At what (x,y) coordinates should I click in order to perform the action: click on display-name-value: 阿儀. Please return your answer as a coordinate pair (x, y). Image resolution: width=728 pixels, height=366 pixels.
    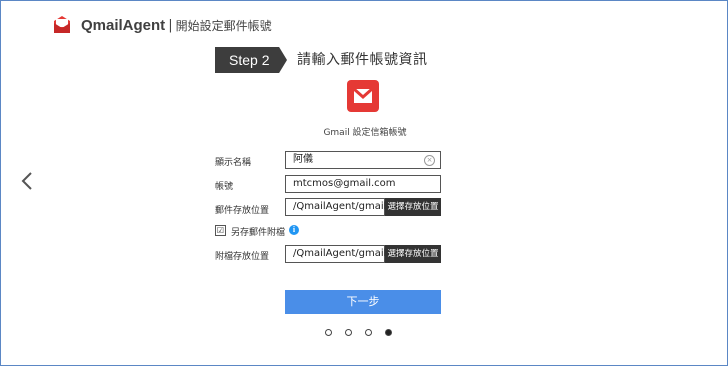
    Looking at the image, I should click on (303, 159).